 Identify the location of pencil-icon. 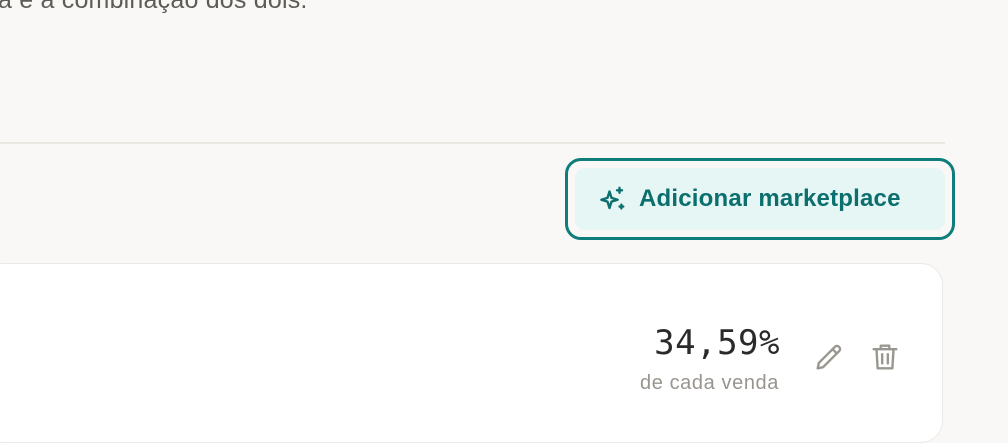
(829, 357).